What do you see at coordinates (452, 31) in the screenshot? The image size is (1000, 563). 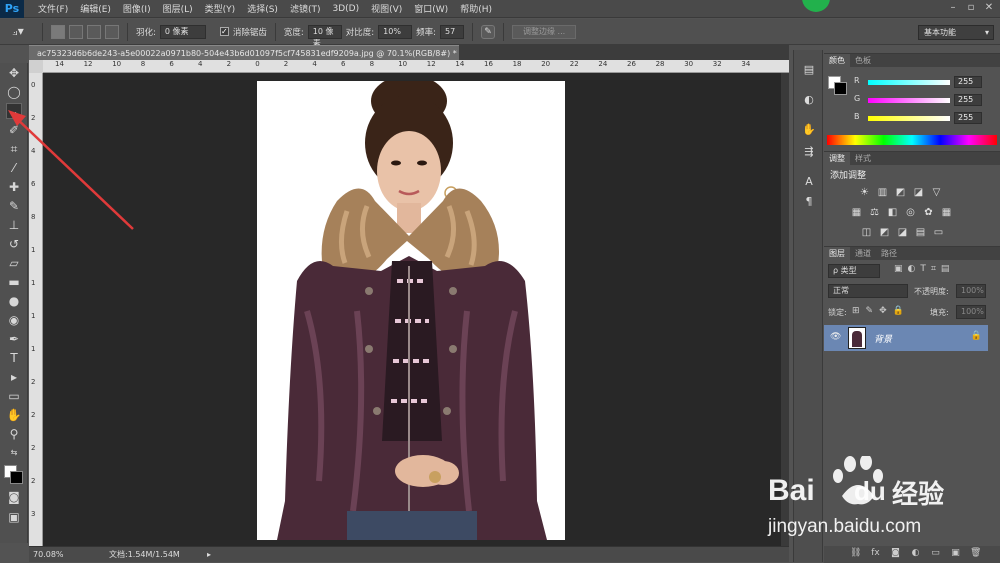 I see `frequency-input: 57` at bounding box center [452, 31].